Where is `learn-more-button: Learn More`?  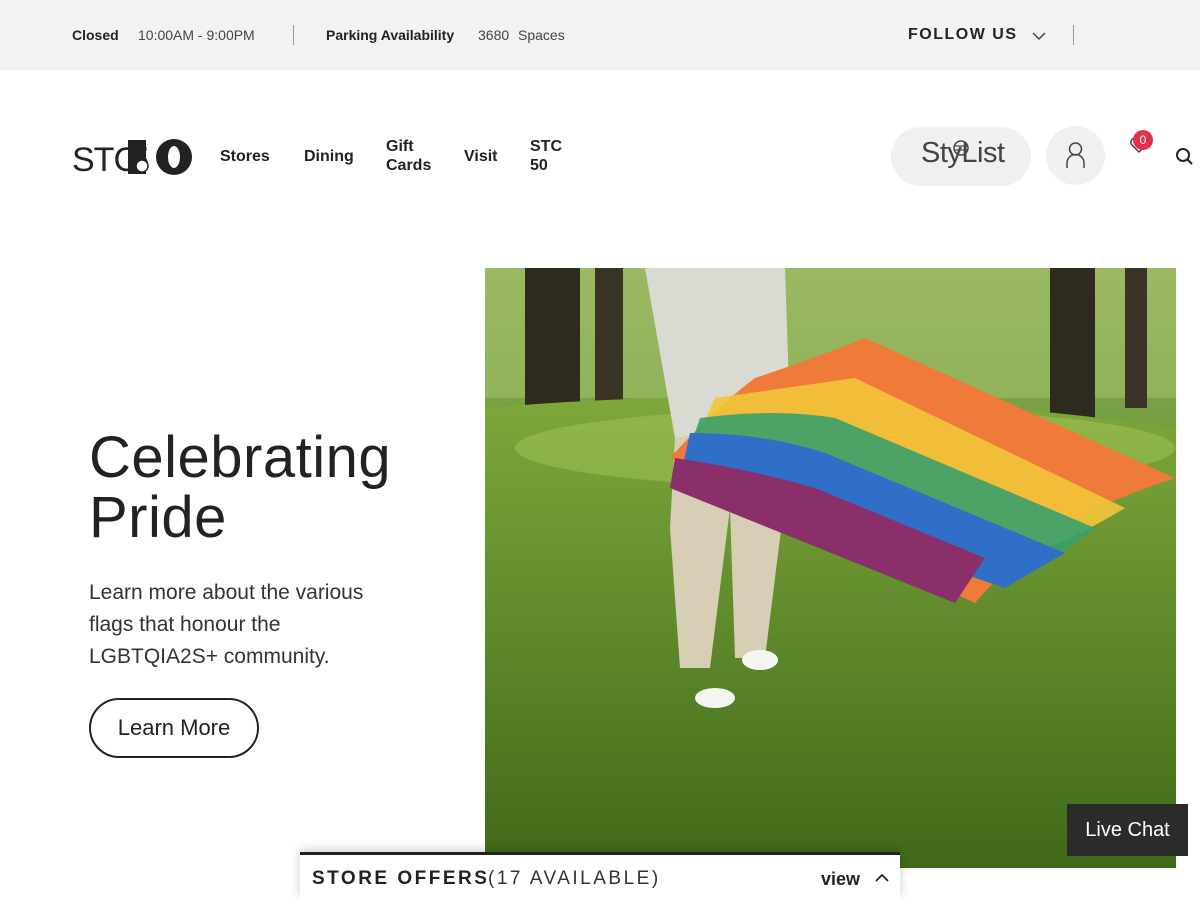
learn-more-button: Learn More is located at coordinates (174, 728).